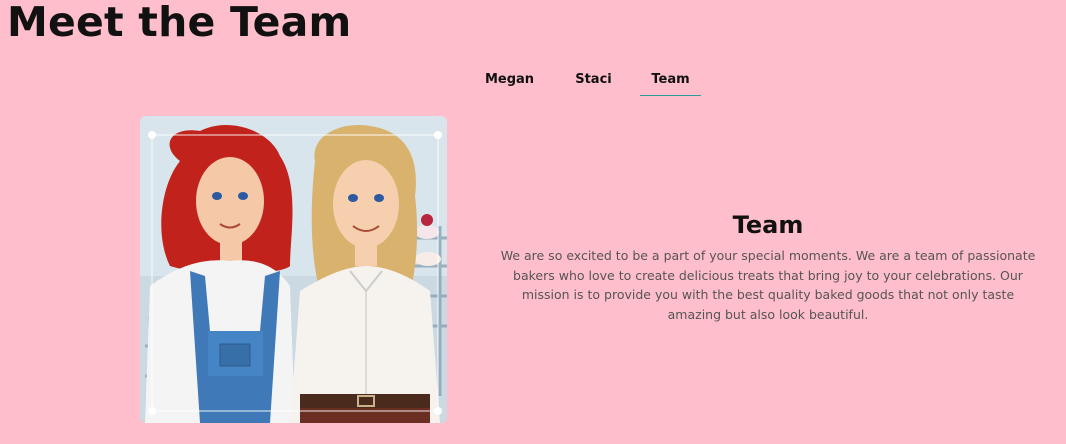 This screenshot has width=1066, height=444. What do you see at coordinates (509, 80) in the screenshot?
I see `tab-megan: Megan` at bounding box center [509, 80].